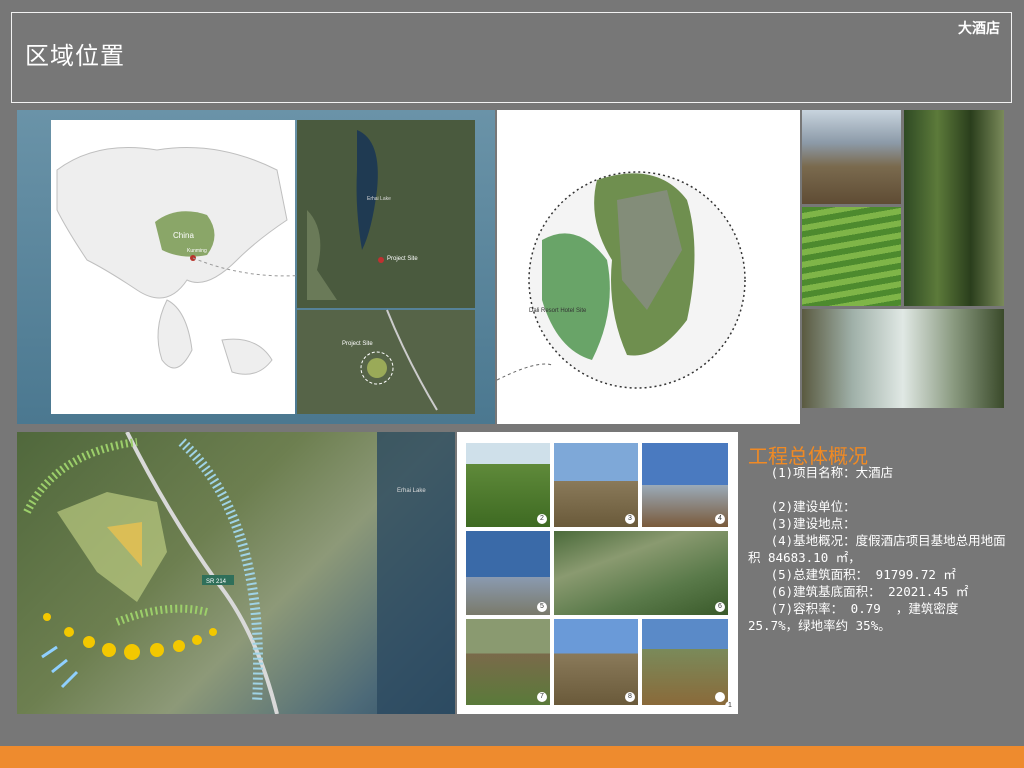 Image resolution: width=1024 pixels, height=768 pixels. I want to click on page-title: 区域位置, so click(75, 56).